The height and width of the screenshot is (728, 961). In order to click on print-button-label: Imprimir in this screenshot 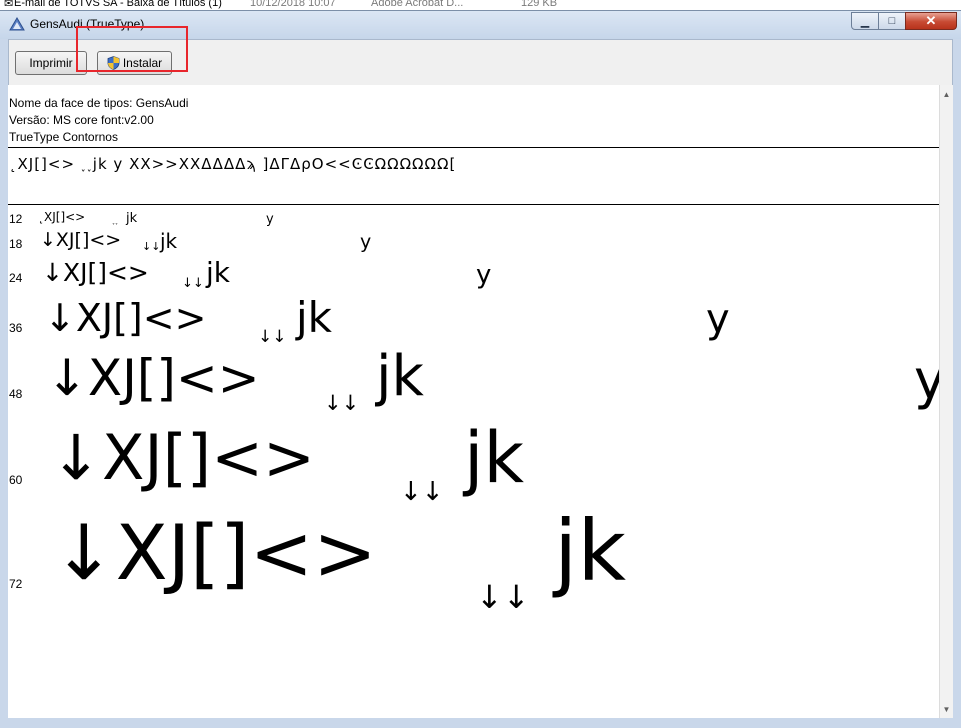, I will do `click(51, 63)`.